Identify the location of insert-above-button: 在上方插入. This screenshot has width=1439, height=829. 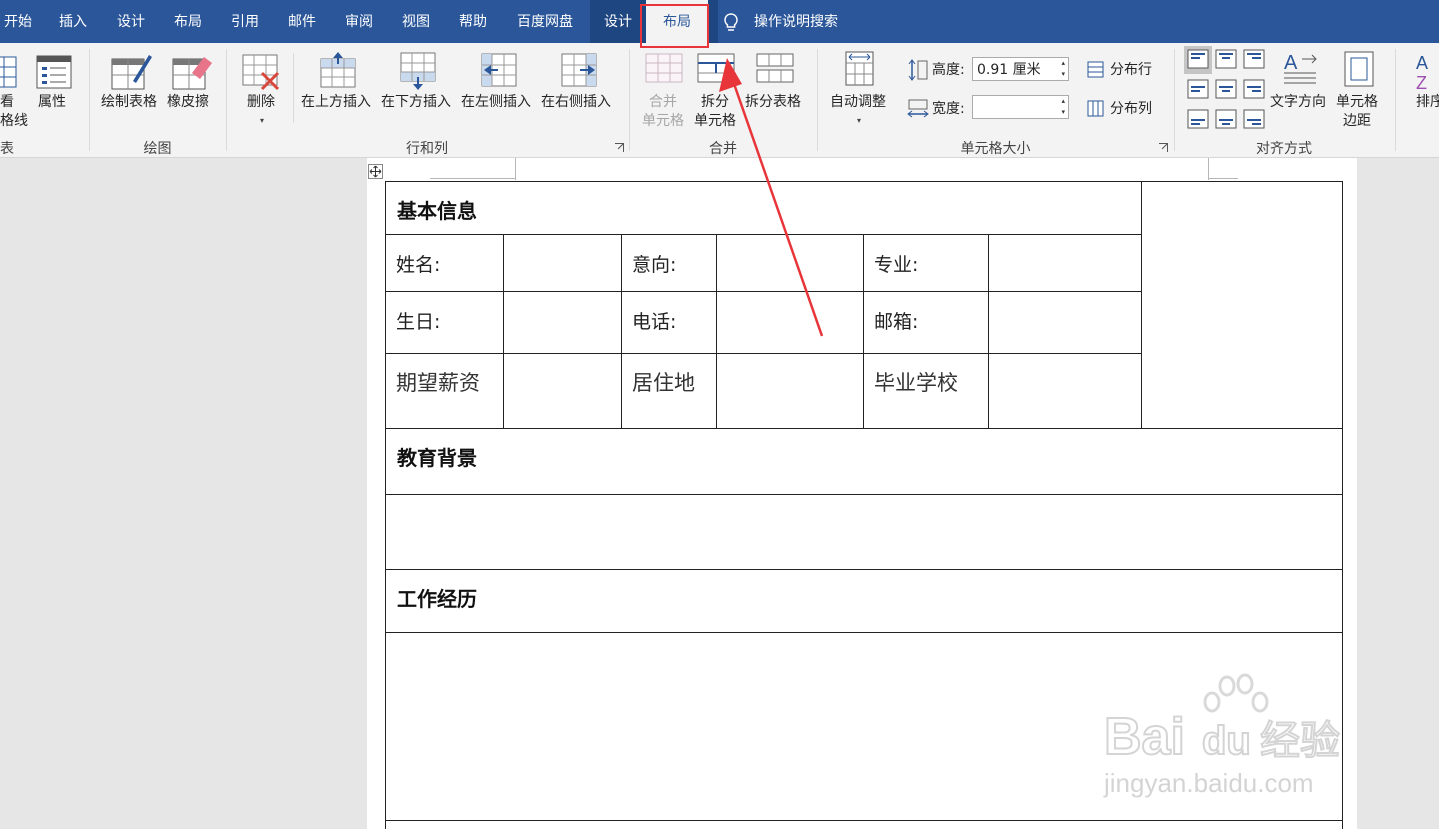
(336, 102).